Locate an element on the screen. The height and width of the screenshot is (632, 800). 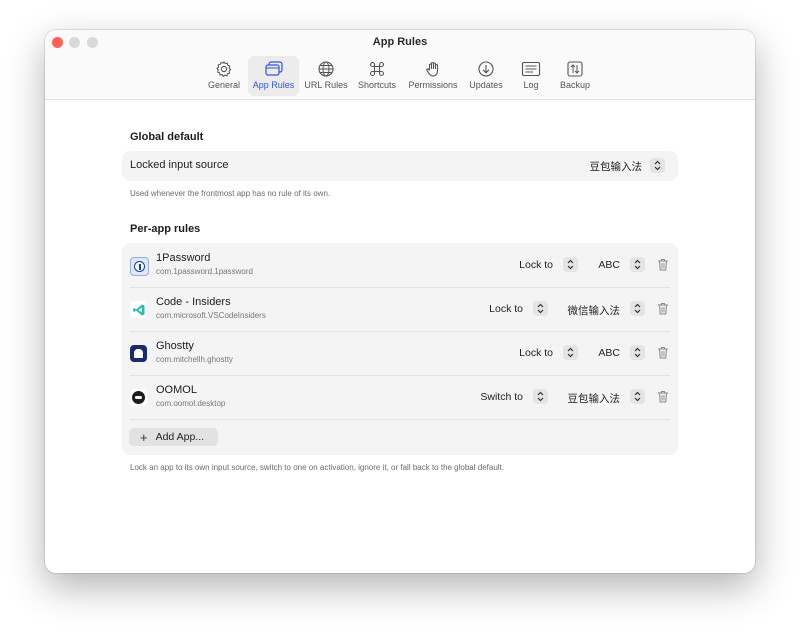
tab-permissions: Permissions is located at coordinates (433, 76).